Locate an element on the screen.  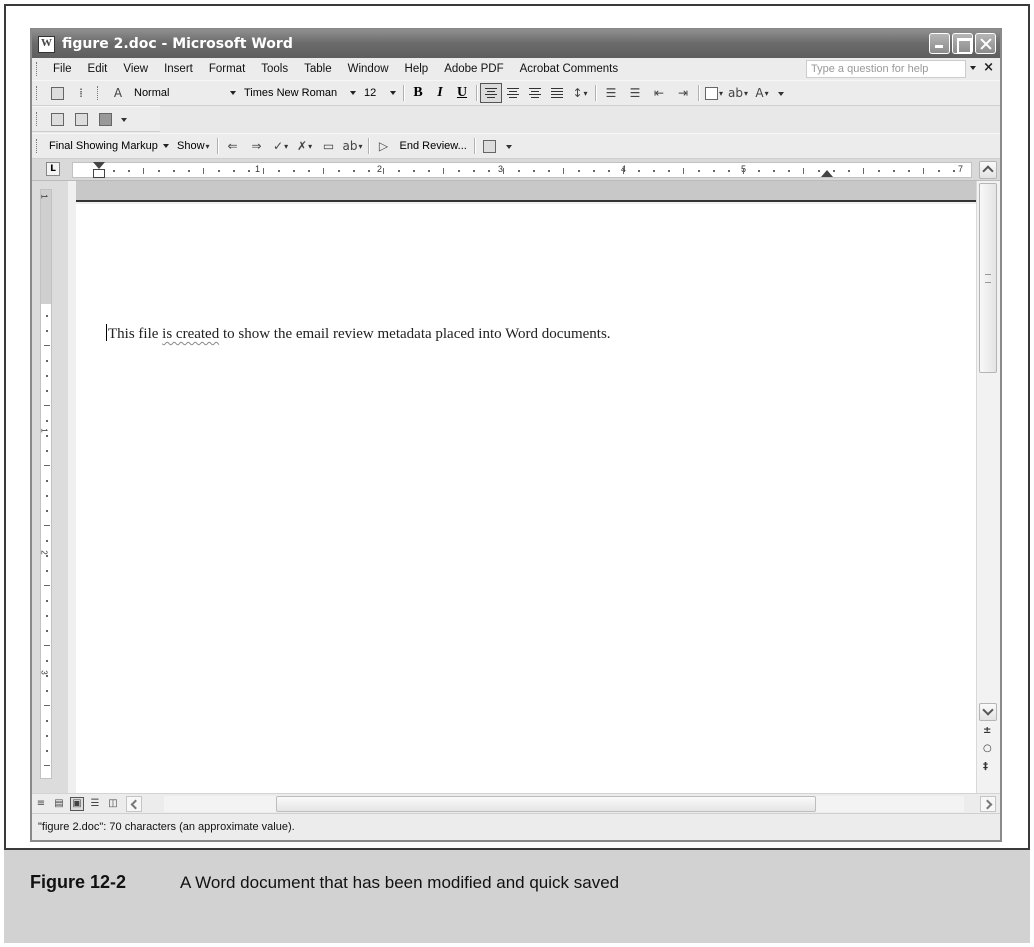
track-changes-icon: ab ▾ is located at coordinates (353, 146).